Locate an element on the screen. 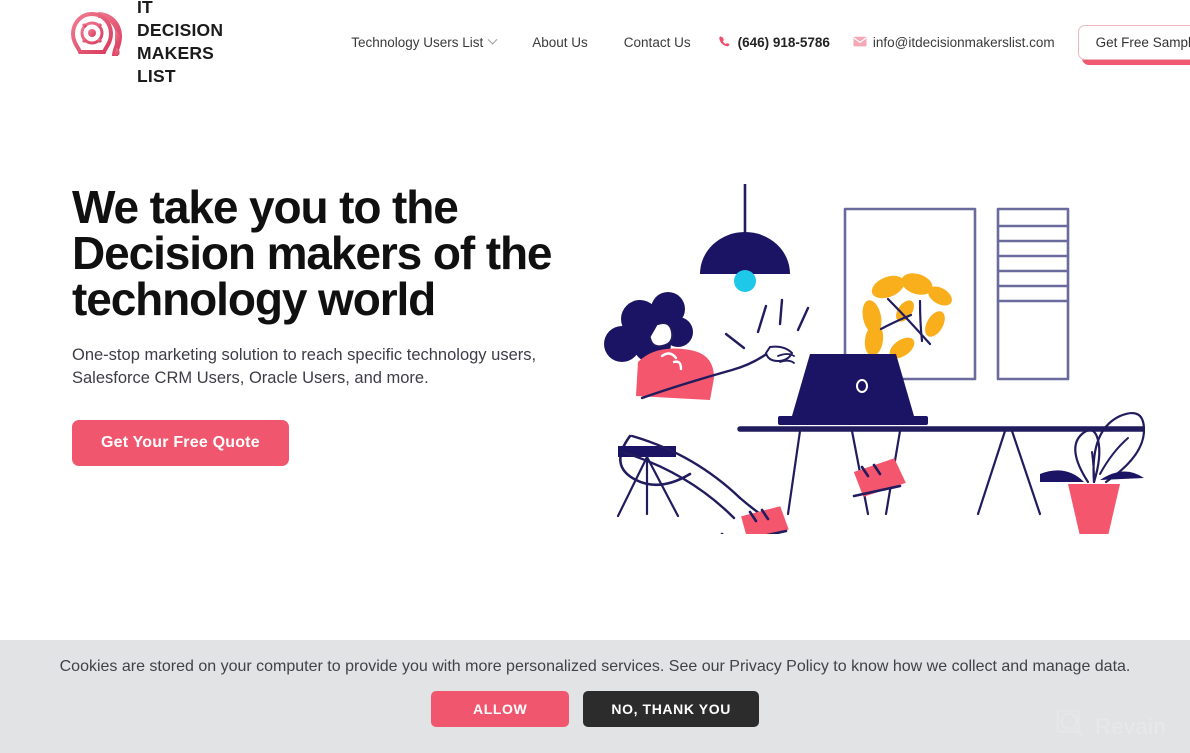 The height and width of the screenshot is (753, 1190). phone-link: (646) 918-5786 is located at coordinates (774, 42).